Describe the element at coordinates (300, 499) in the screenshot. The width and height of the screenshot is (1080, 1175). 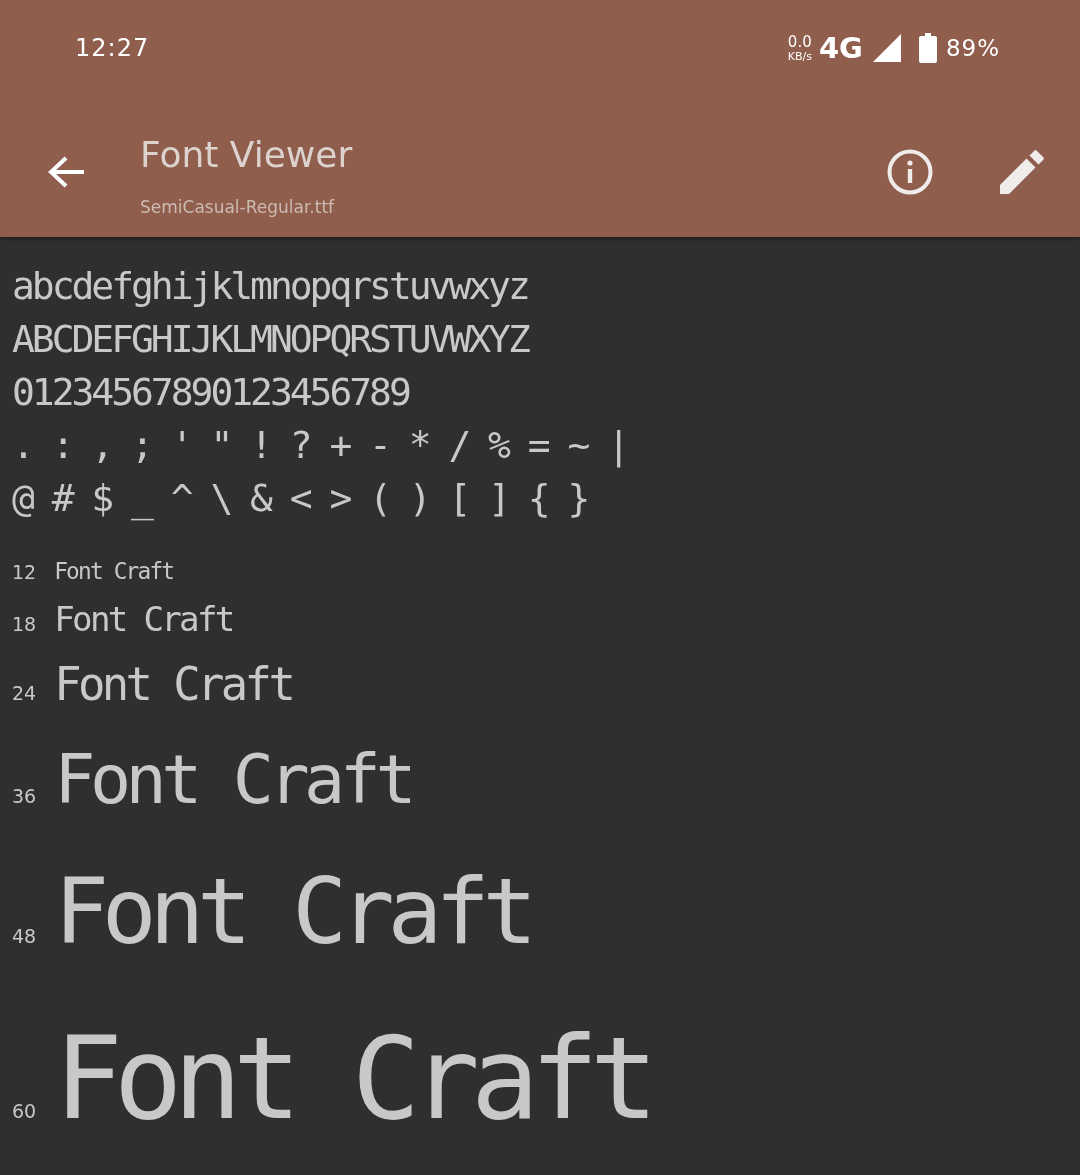
I see `character-set-line: @ # $ _ ^ \ & < > ( ) [ ] { }` at that location.